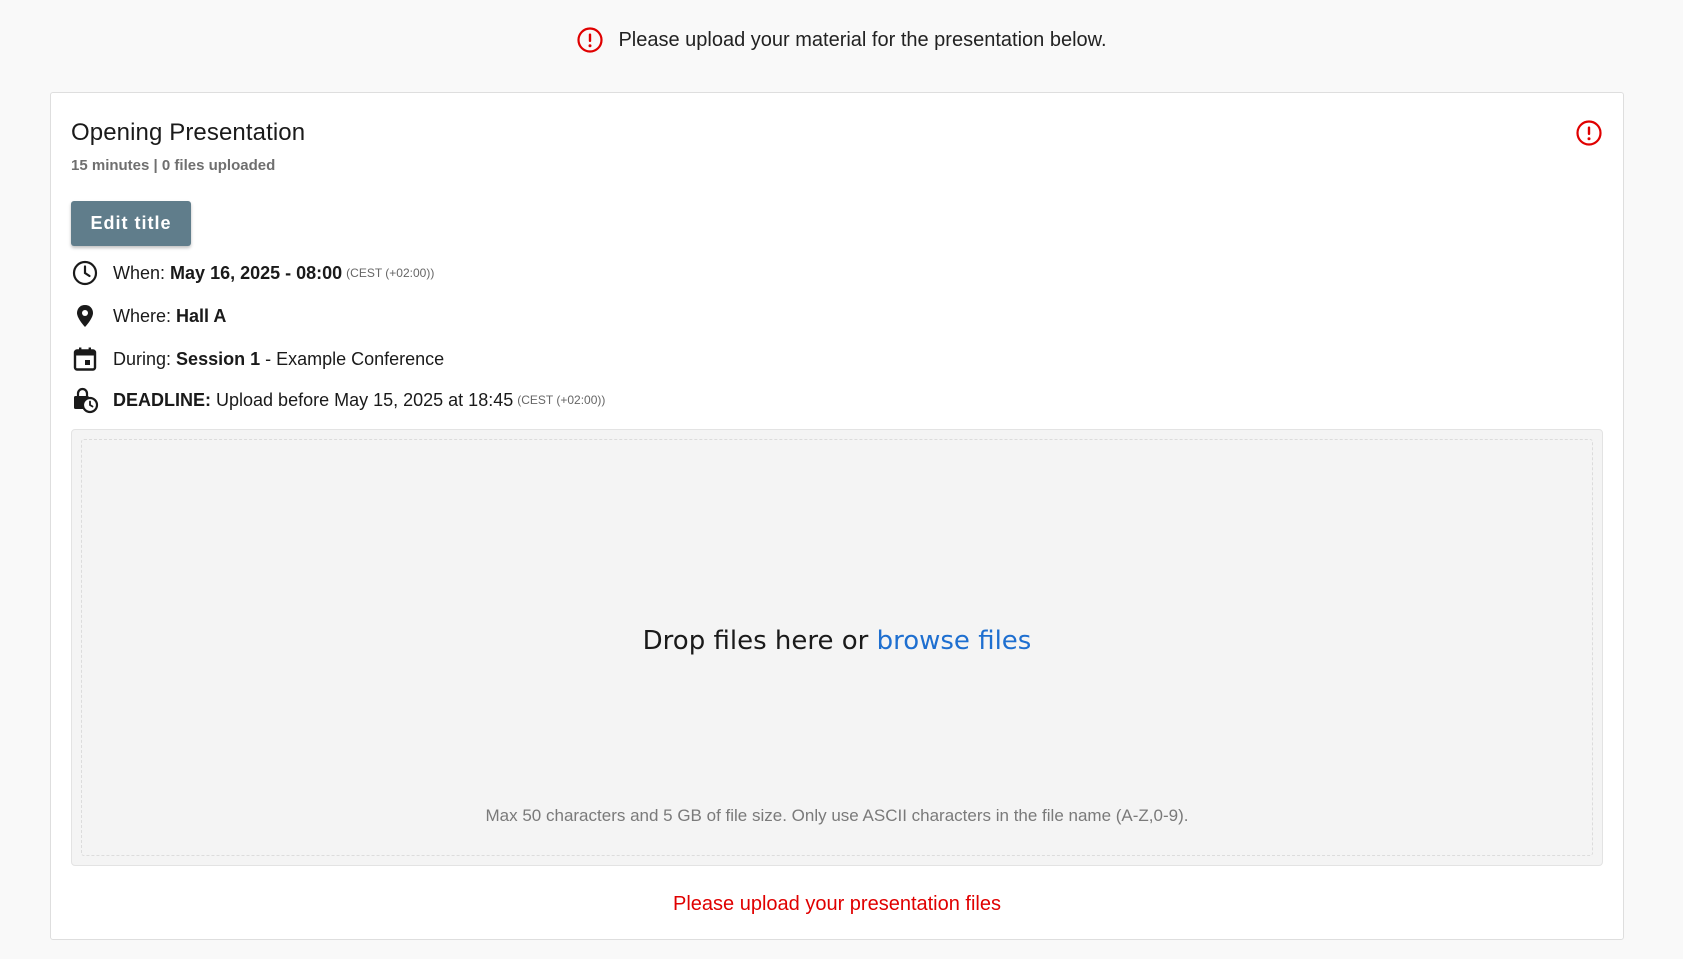 This screenshot has height=959, width=1683. What do you see at coordinates (85, 400) in the screenshot?
I see `lock-clock-icon` at bounding box center [85, 400].